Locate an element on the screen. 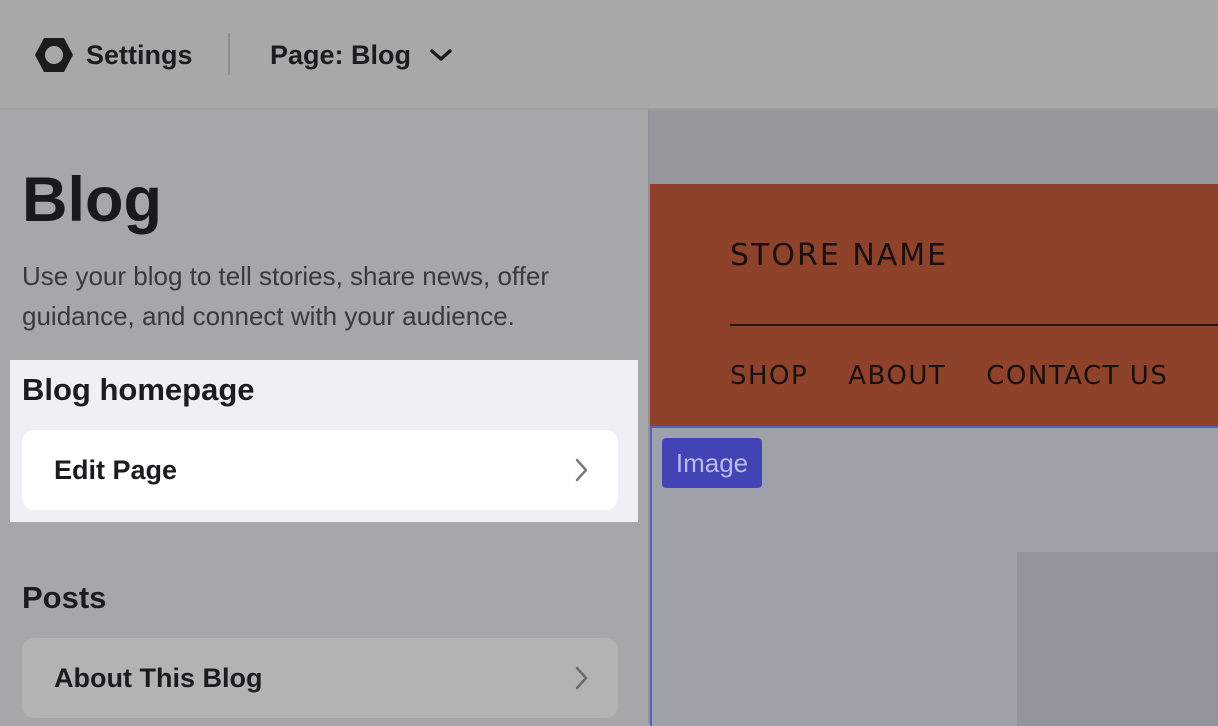  header-divider is located at coordinates (229, 54).